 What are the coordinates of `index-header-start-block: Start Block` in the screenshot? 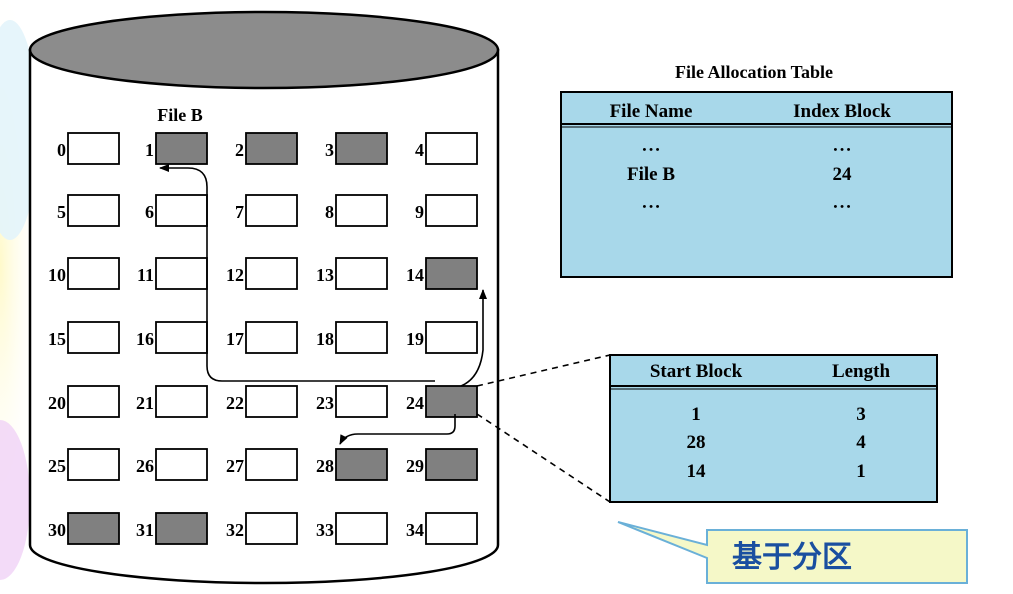 It's located at (696, 371).